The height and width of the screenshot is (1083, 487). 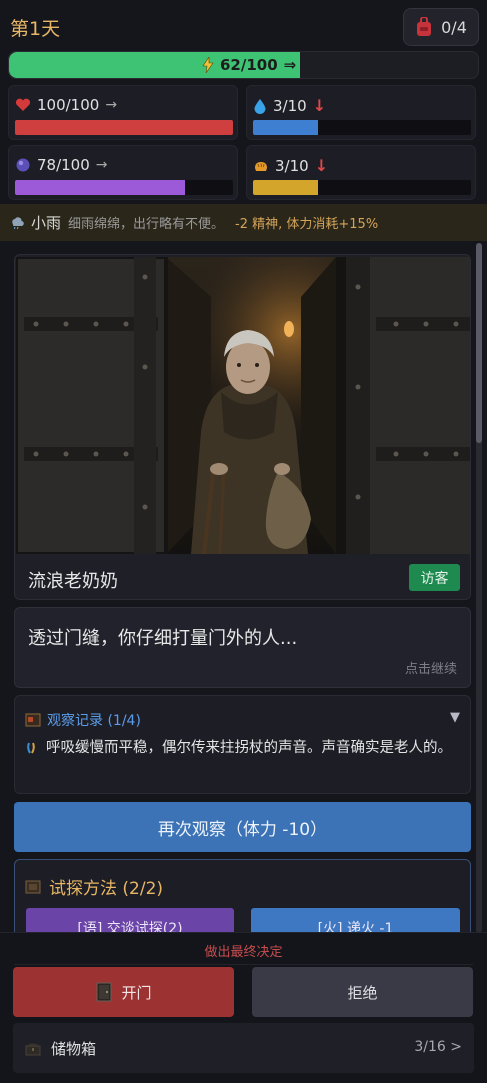 I want to click on backpack-count: 0/4, so click(x=454, y=27).